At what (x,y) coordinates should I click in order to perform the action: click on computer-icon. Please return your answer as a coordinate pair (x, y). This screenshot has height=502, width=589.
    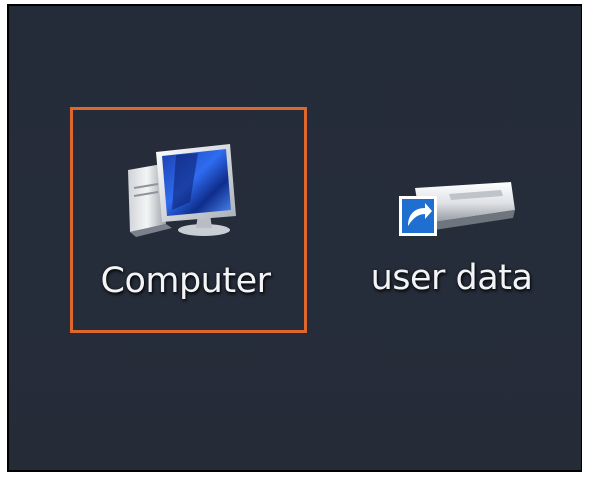
    Looking at the image, I should click on (182, 190).